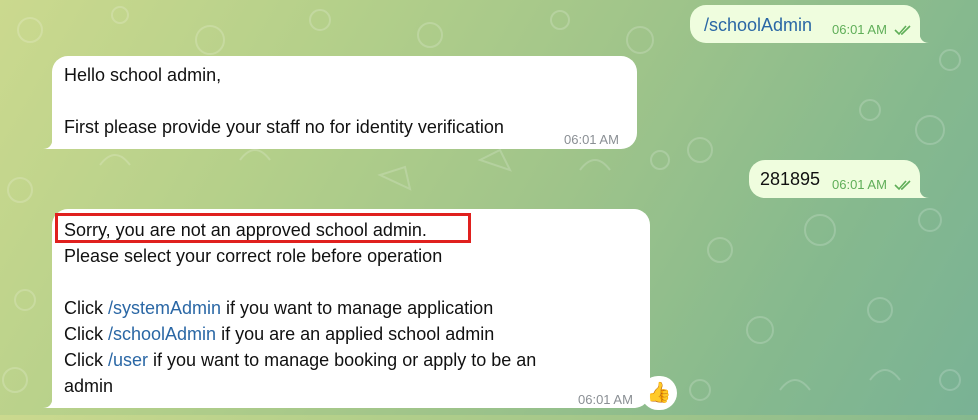  What do you see at coordinates (143, 75) in the screenshot?
I see `message-line: Hello school admin,` at bounding box center [143, 75].